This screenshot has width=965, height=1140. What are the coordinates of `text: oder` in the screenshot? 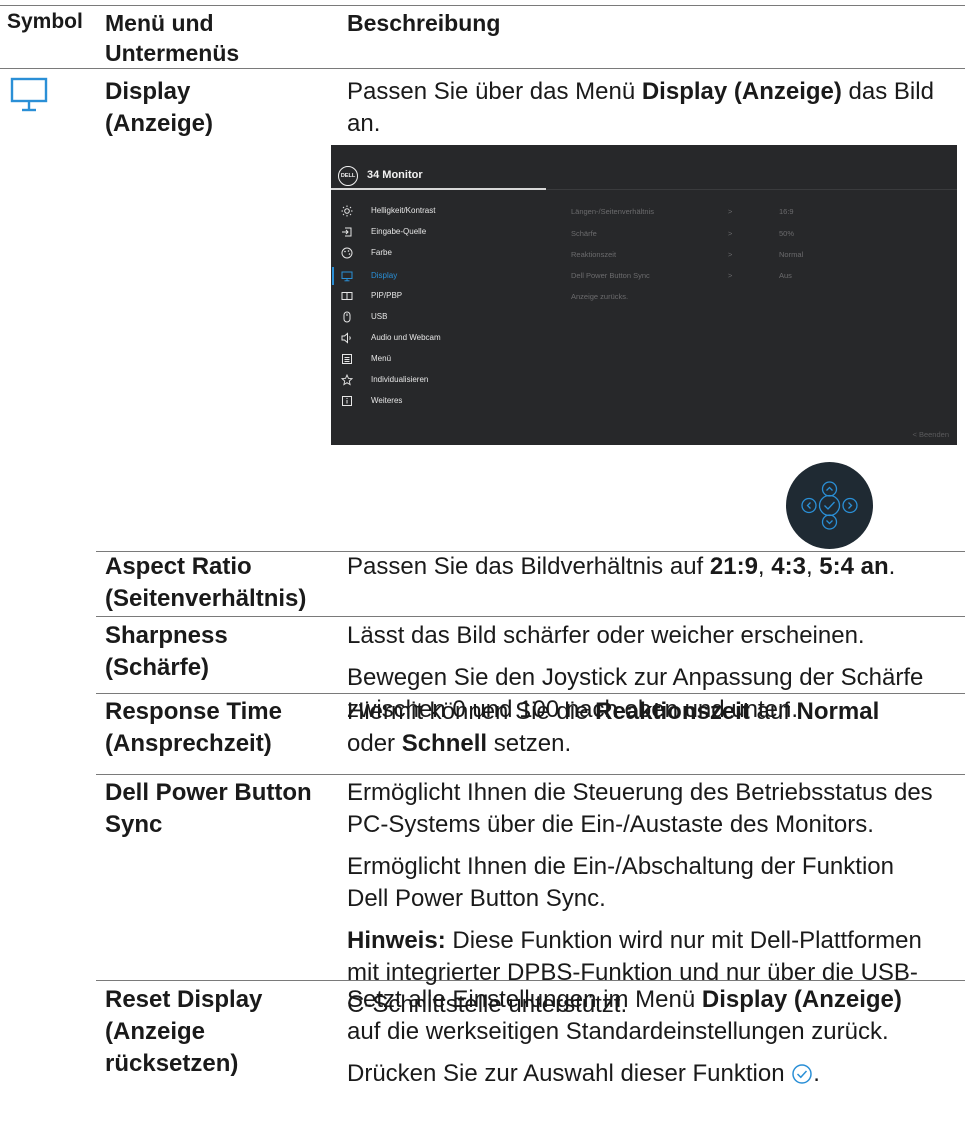 It's located at (374, 743).